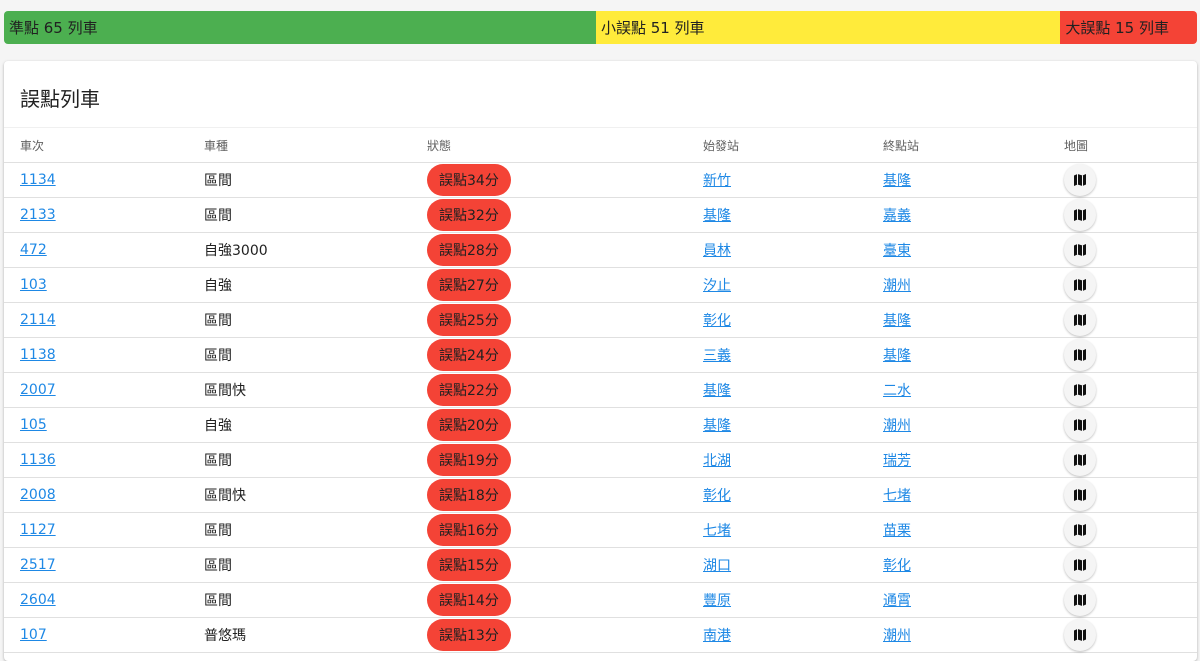  I want to click on table-row: 472 自強3000 誤點28分 員林 臺東, so click(600, 250).